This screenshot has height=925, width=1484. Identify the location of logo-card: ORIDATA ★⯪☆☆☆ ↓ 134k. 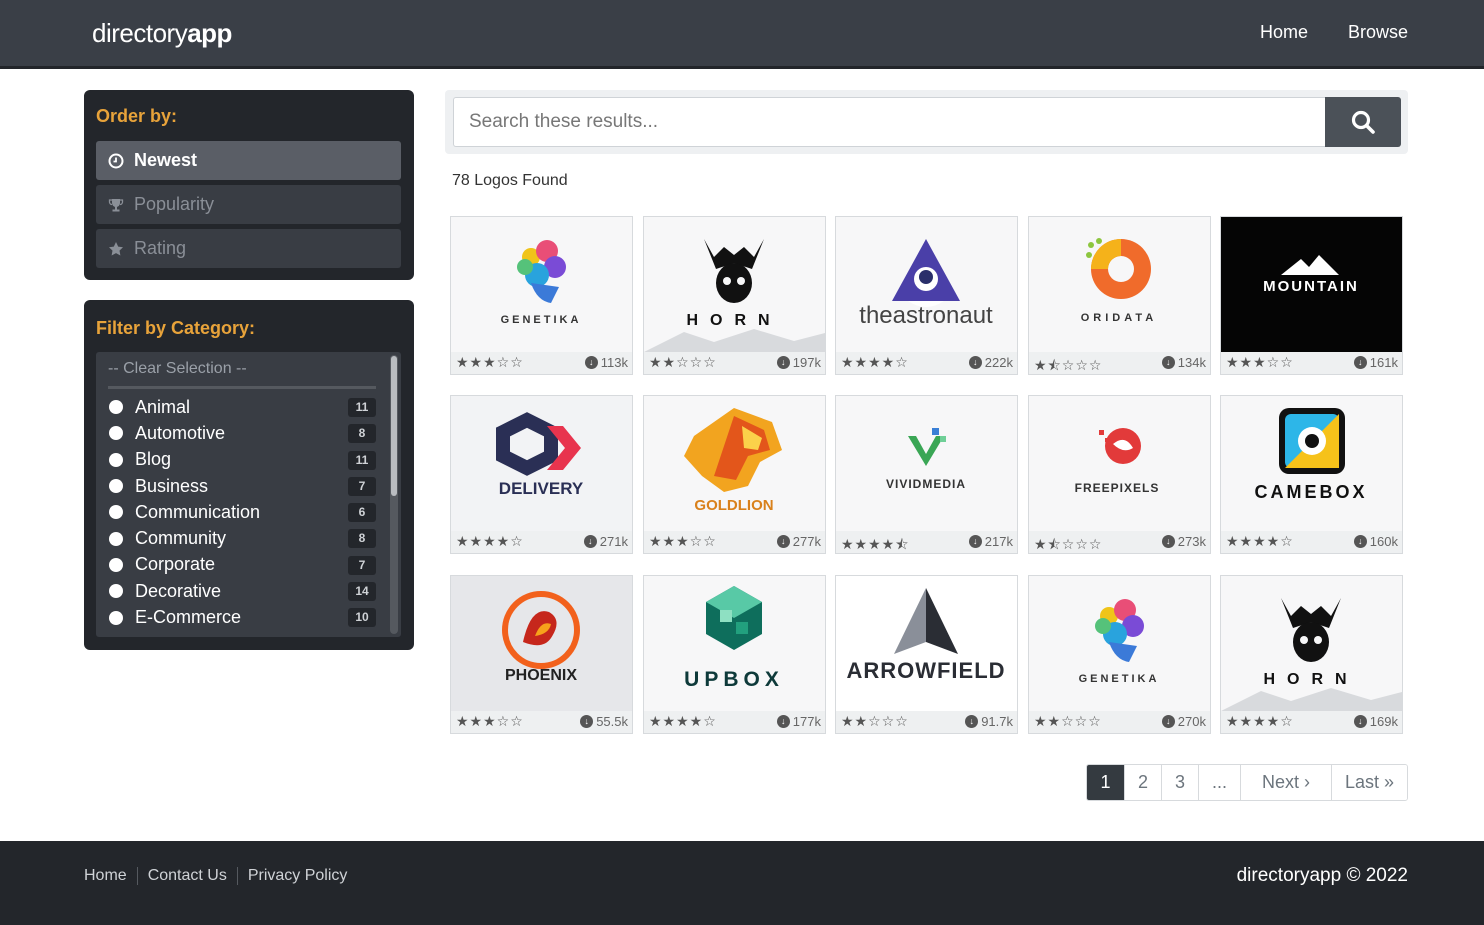
(1119, 295).